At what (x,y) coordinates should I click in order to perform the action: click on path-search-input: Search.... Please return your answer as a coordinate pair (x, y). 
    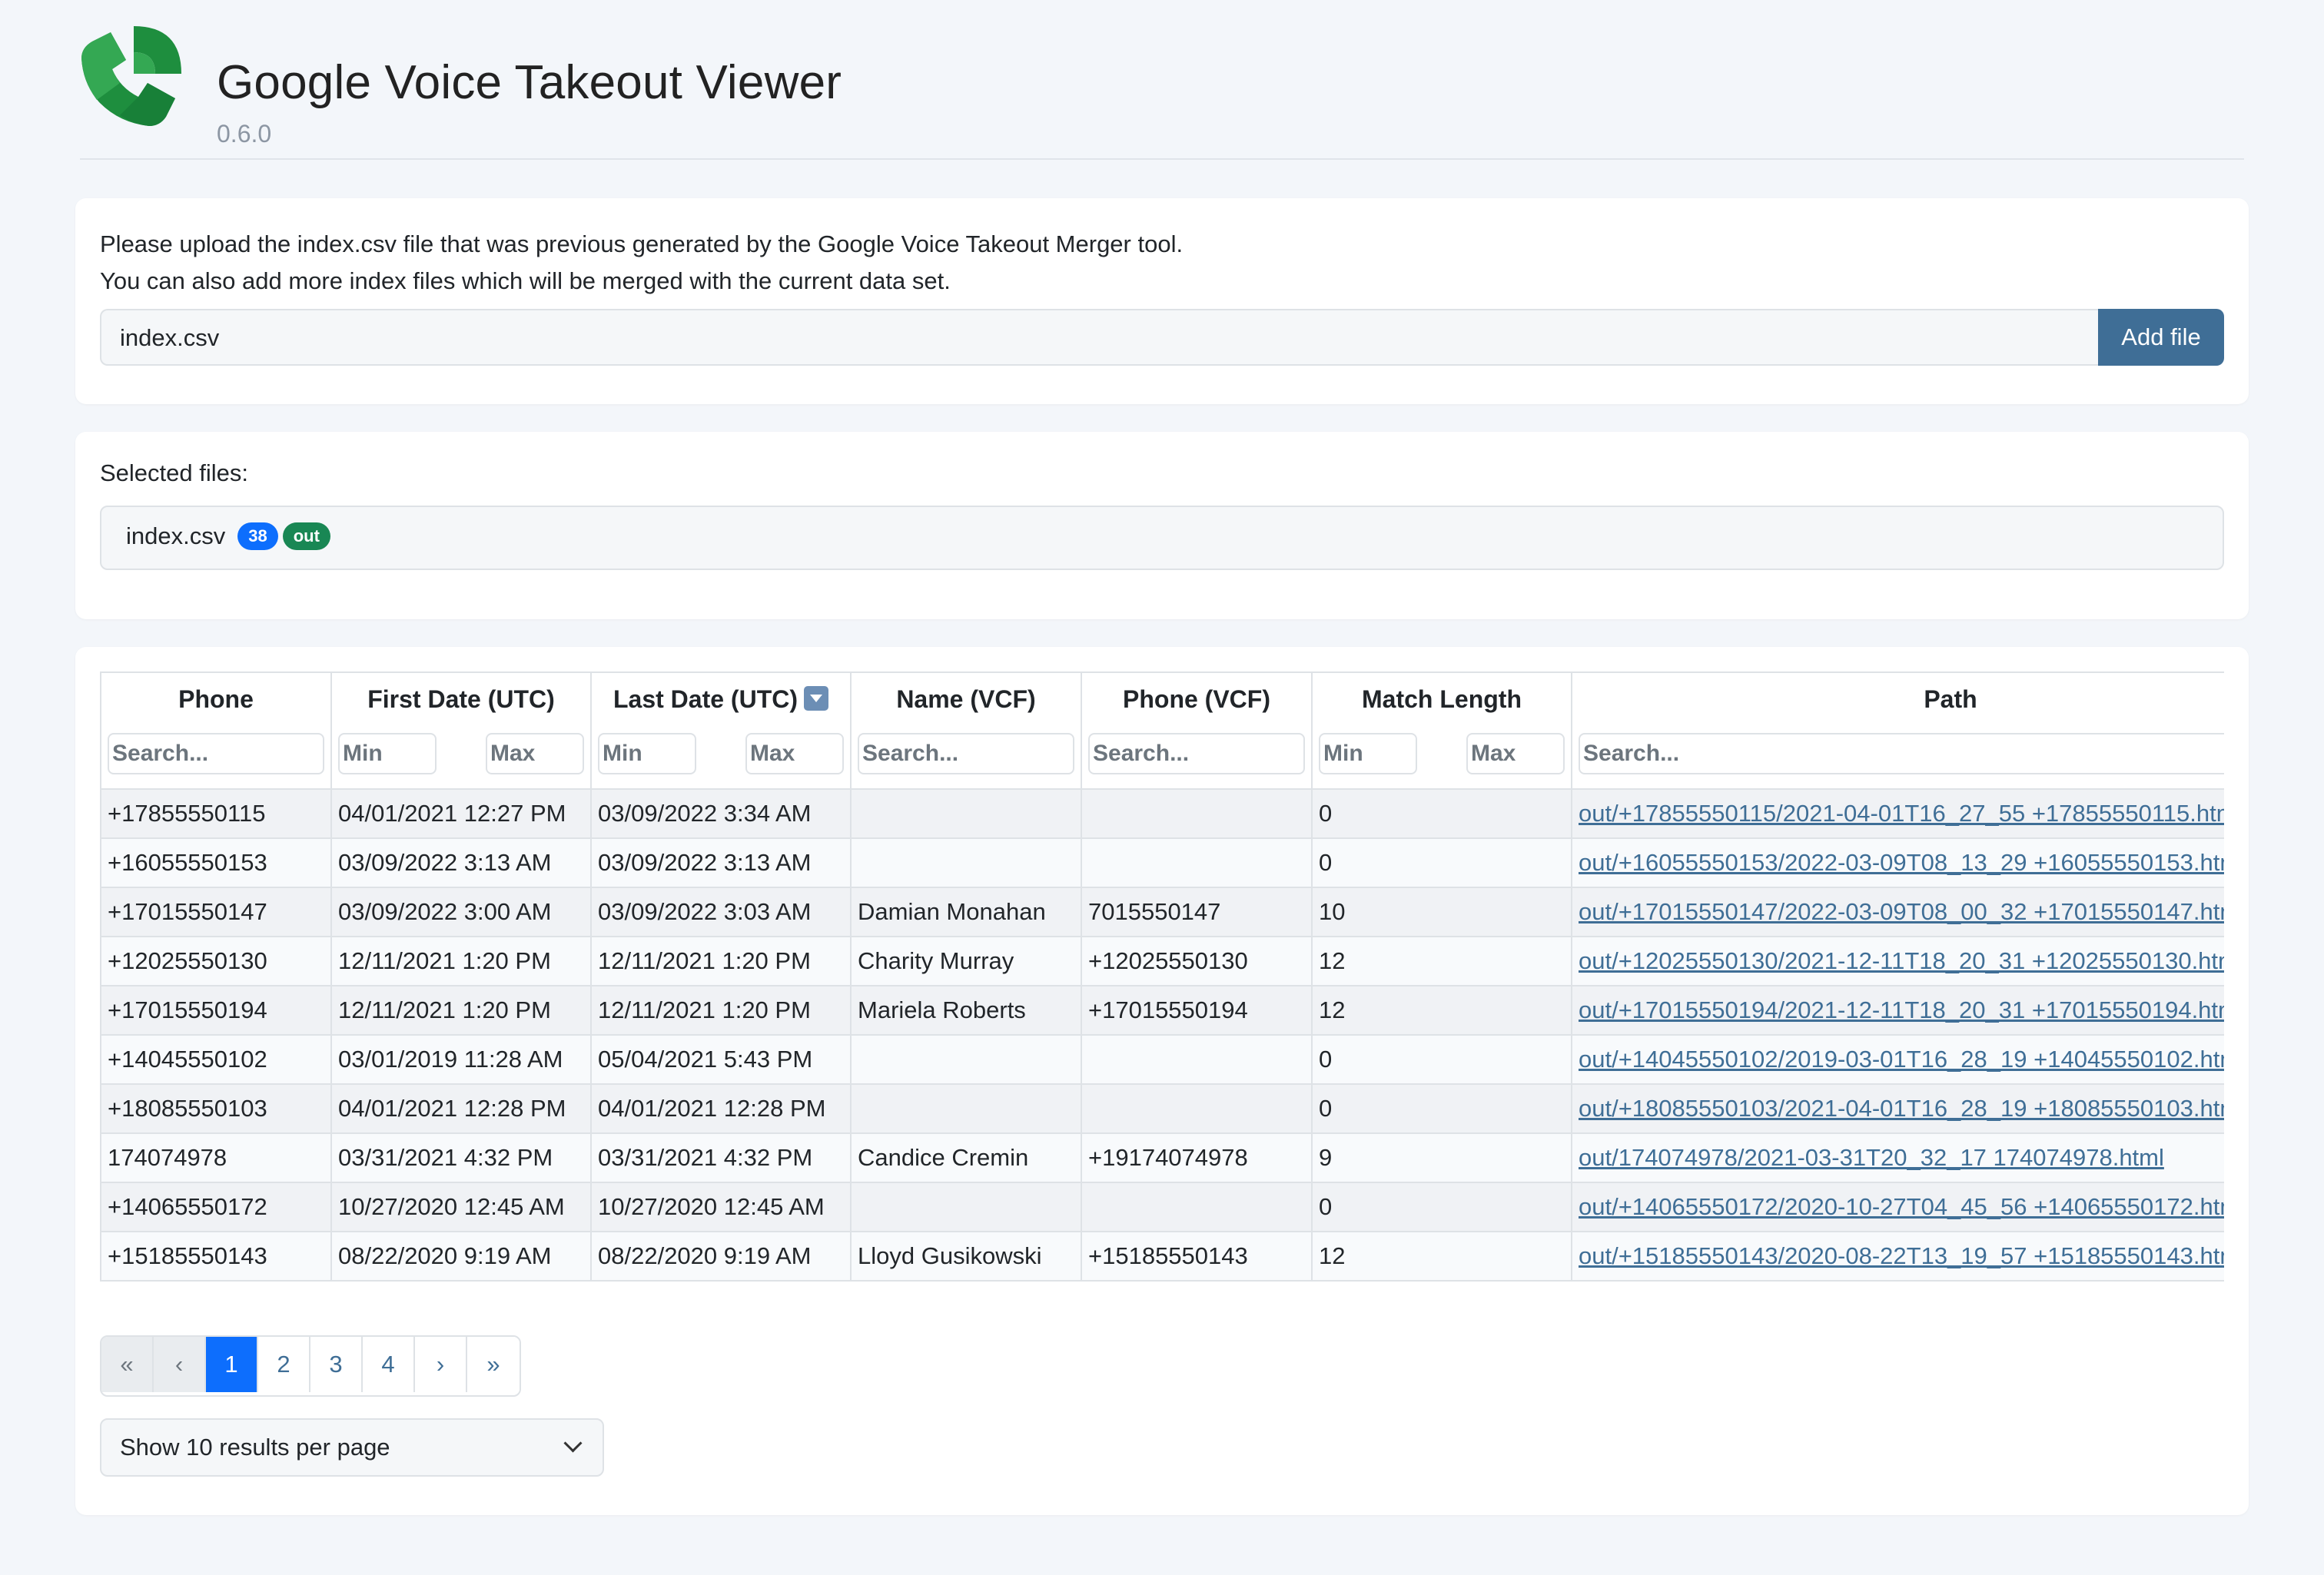
    Looking at the image, I should click on (1901, 754).